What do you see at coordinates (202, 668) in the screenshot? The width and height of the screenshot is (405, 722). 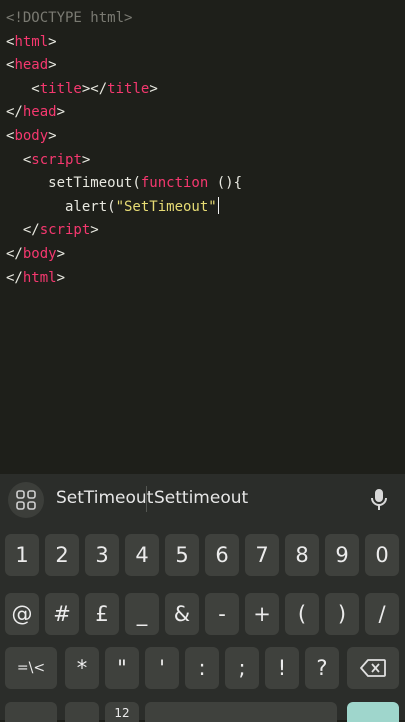 I see `key-symbol: :` at bounding box center [202, 668].